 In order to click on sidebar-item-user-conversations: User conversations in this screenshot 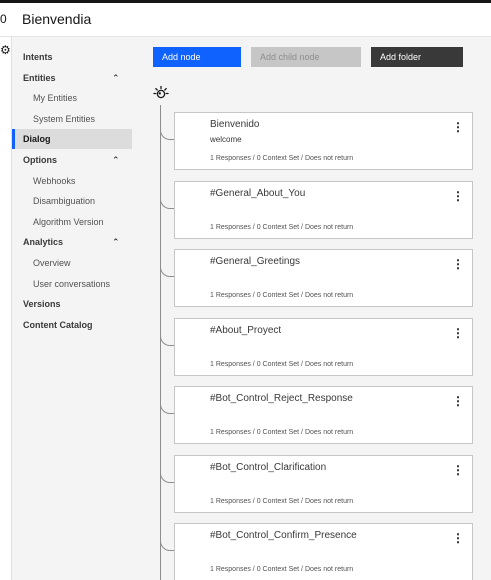, I will do `click(72, 284)`.